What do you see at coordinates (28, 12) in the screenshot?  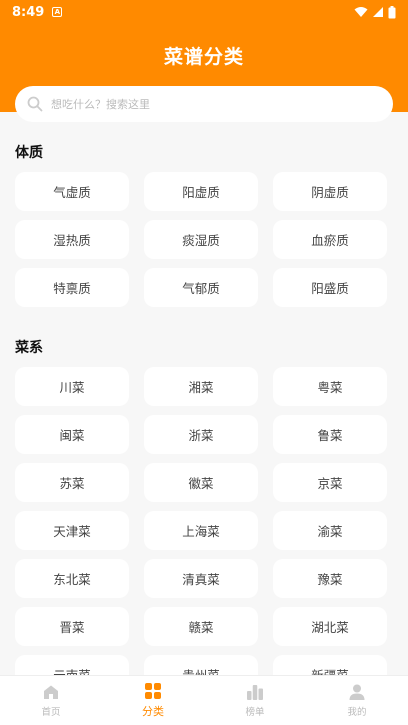 I see `status-time: 8:49` at bounding box center [28, 12].